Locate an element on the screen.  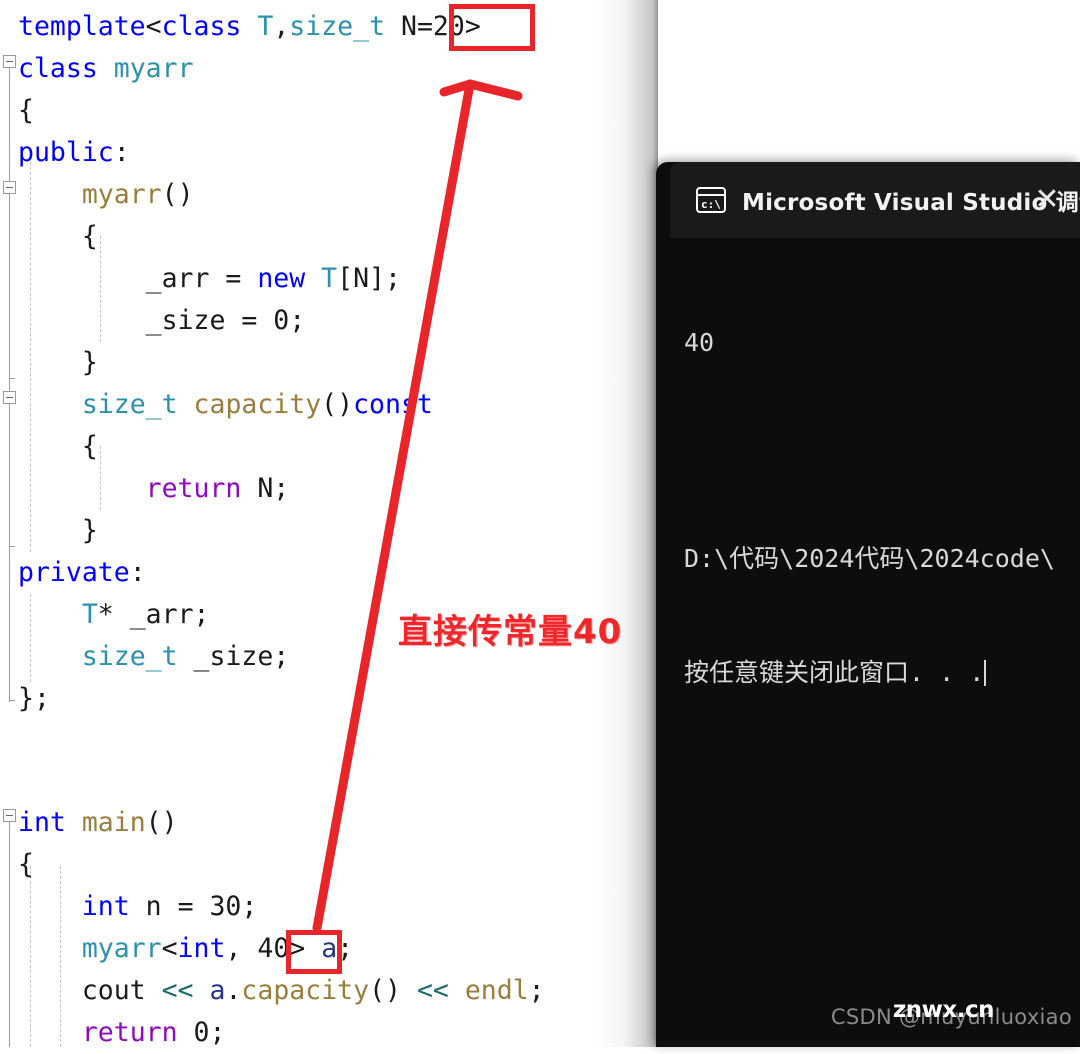
fold-guide-class-tail is located at coordinates (9, 627).